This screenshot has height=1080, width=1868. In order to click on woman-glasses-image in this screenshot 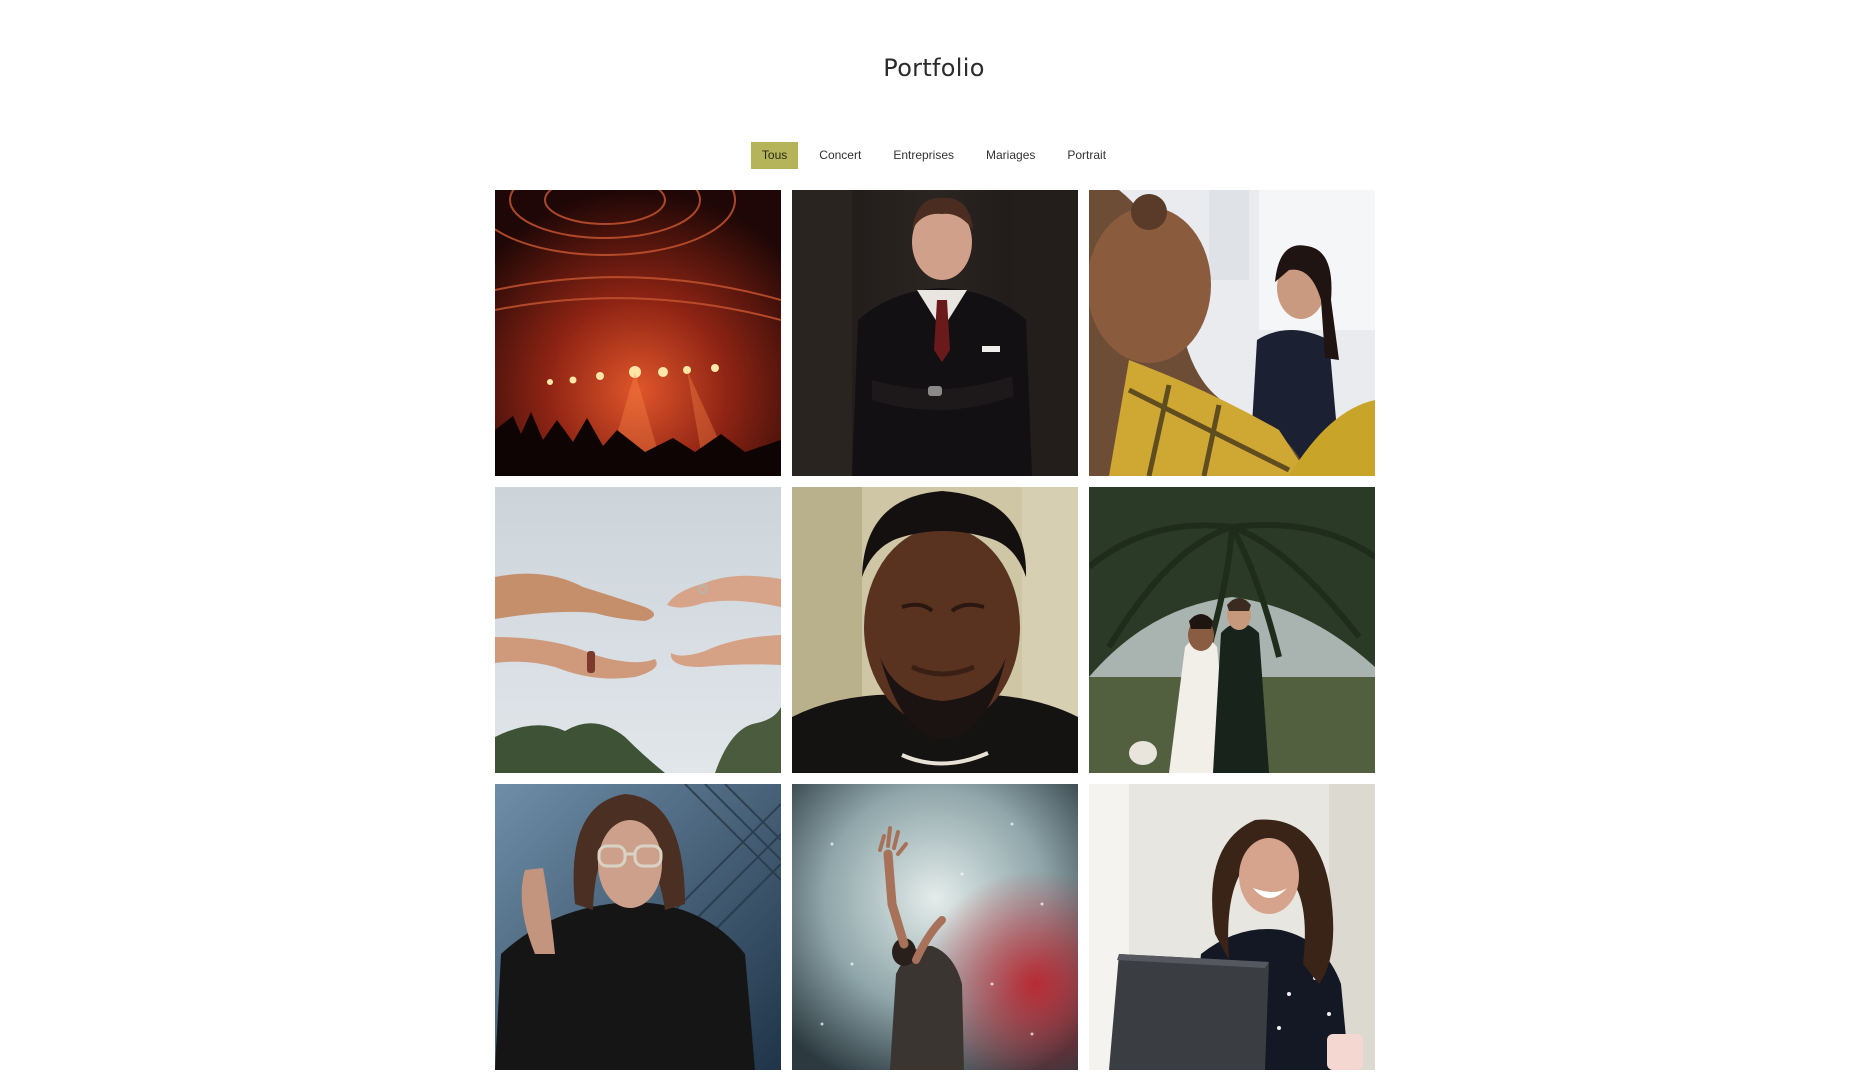, I will do `click(638, 927)`.